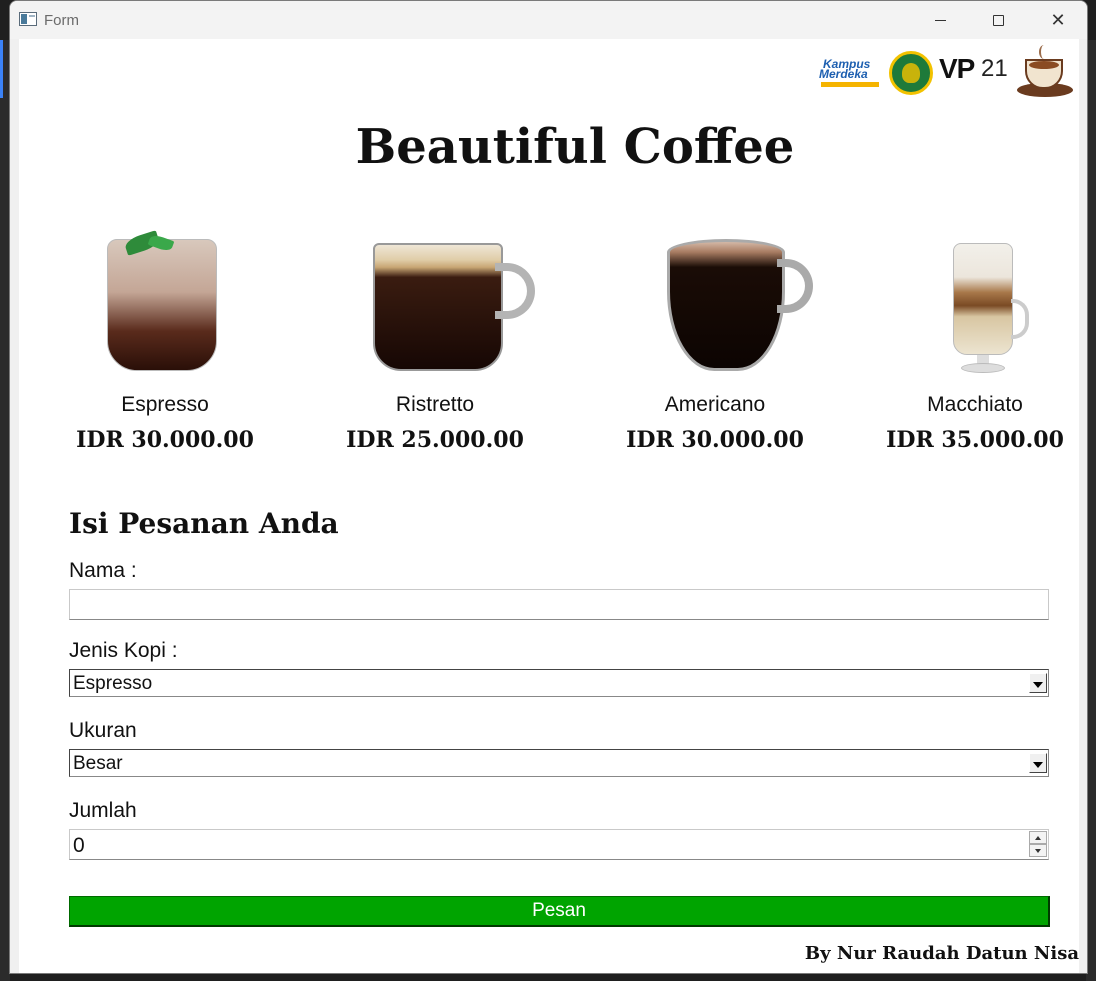 The image size is (1096, 981). I want to click on jenis-kopi-select: Espresso, so click(559, 683).